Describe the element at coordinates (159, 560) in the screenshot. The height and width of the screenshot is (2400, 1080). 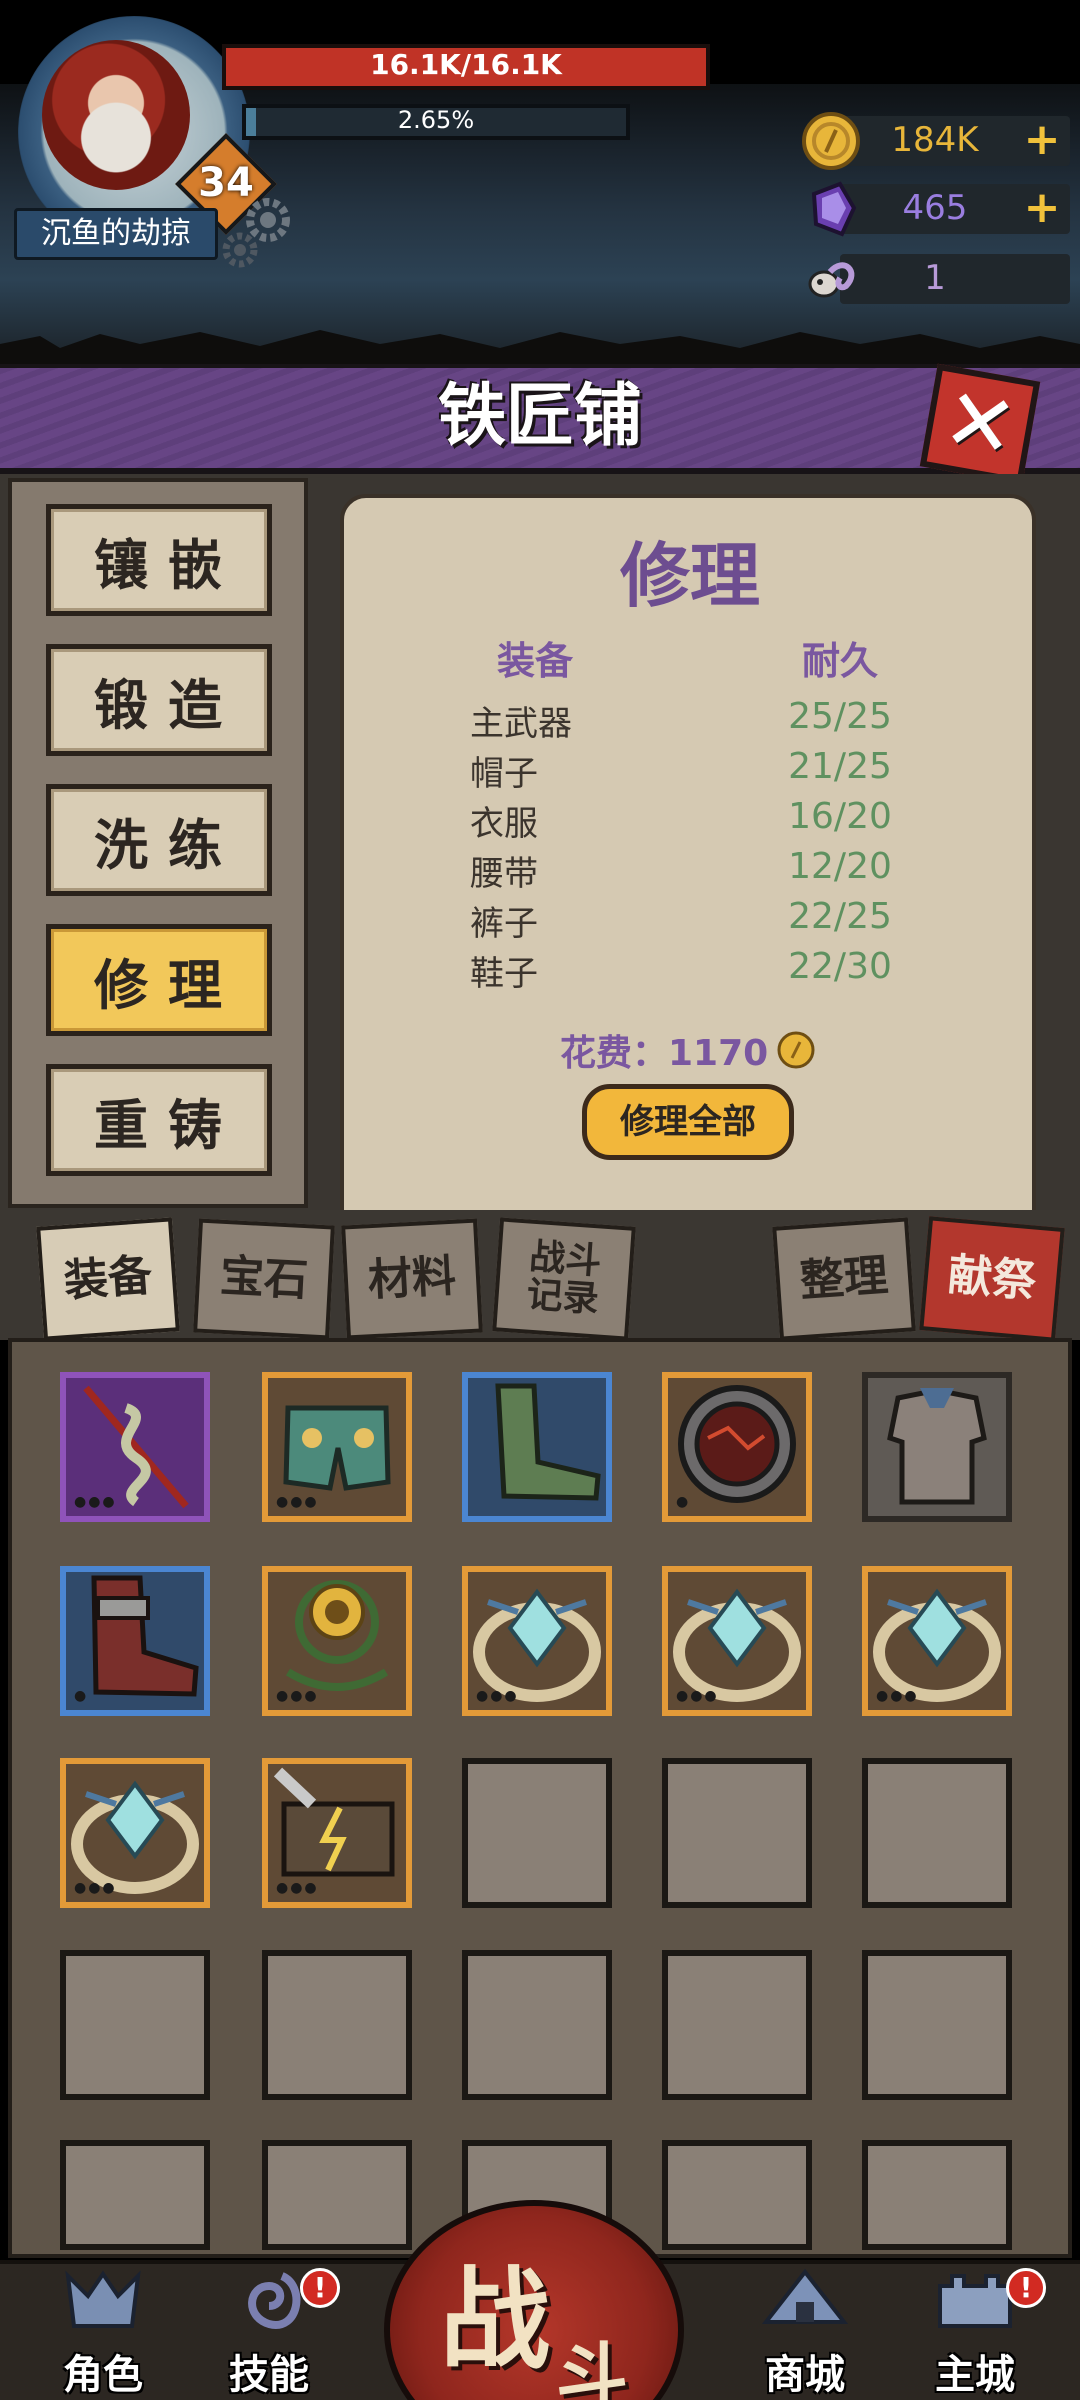
I see `side-tab-inlay: 镶嵌` at that location.